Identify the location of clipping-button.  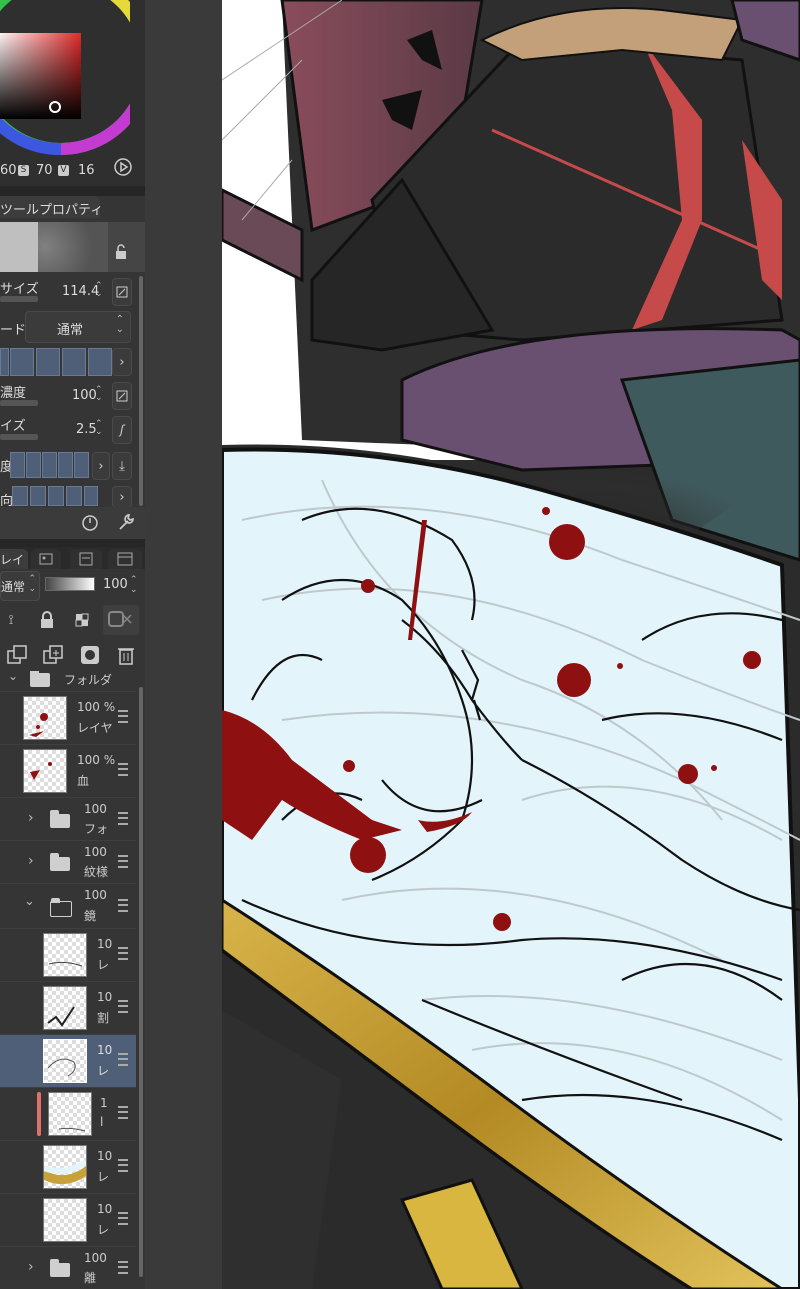
(121, 620).